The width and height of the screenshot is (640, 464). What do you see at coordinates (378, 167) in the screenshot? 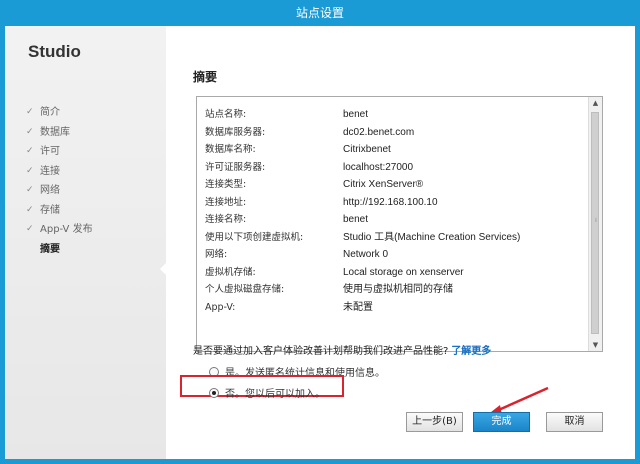
I see `summary-value: localhost:27000` at bounding box center [378, 167].